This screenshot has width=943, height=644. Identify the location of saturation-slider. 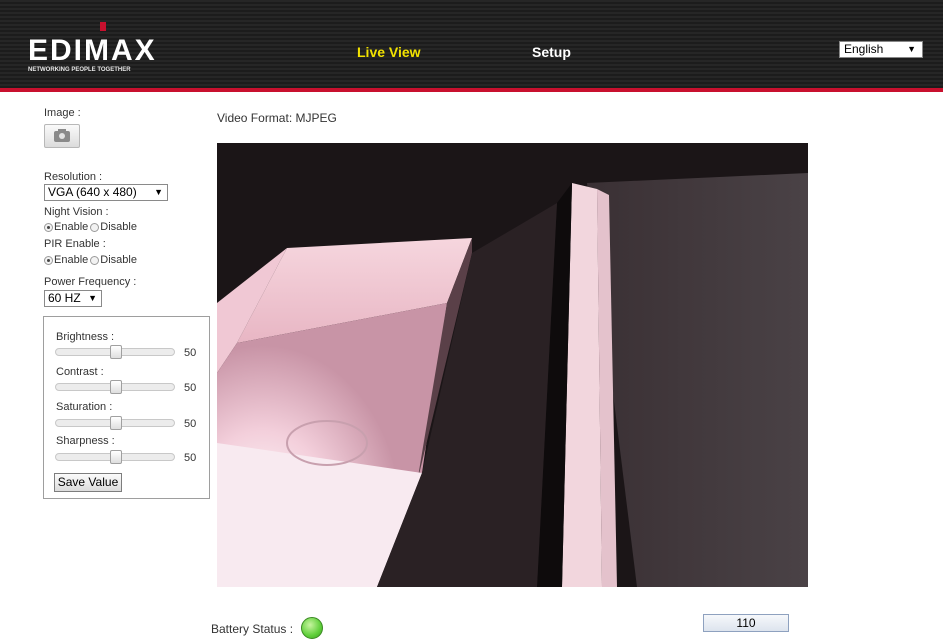
(115, 423).